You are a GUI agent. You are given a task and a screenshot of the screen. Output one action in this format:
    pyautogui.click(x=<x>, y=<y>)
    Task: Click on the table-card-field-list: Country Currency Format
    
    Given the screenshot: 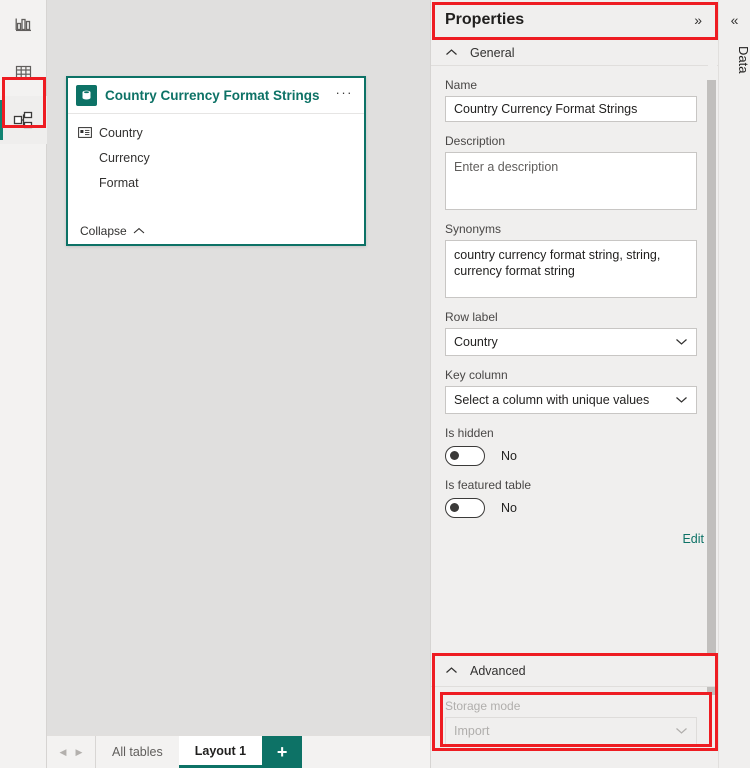 What is the action you would take?
    pyautogui.click(x=216, y=154)
    